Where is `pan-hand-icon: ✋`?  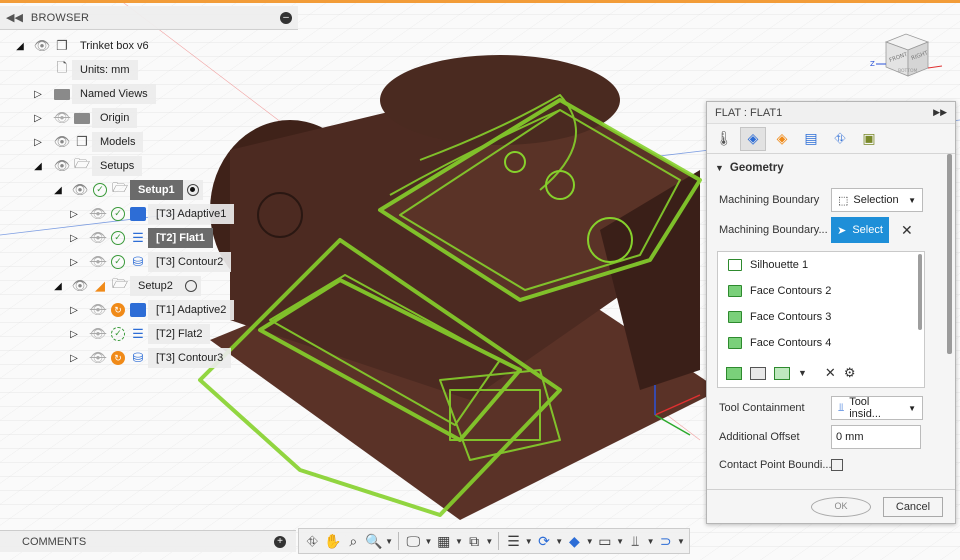 pan-hand-icon: ✋ is located at coordinates (333, 541).